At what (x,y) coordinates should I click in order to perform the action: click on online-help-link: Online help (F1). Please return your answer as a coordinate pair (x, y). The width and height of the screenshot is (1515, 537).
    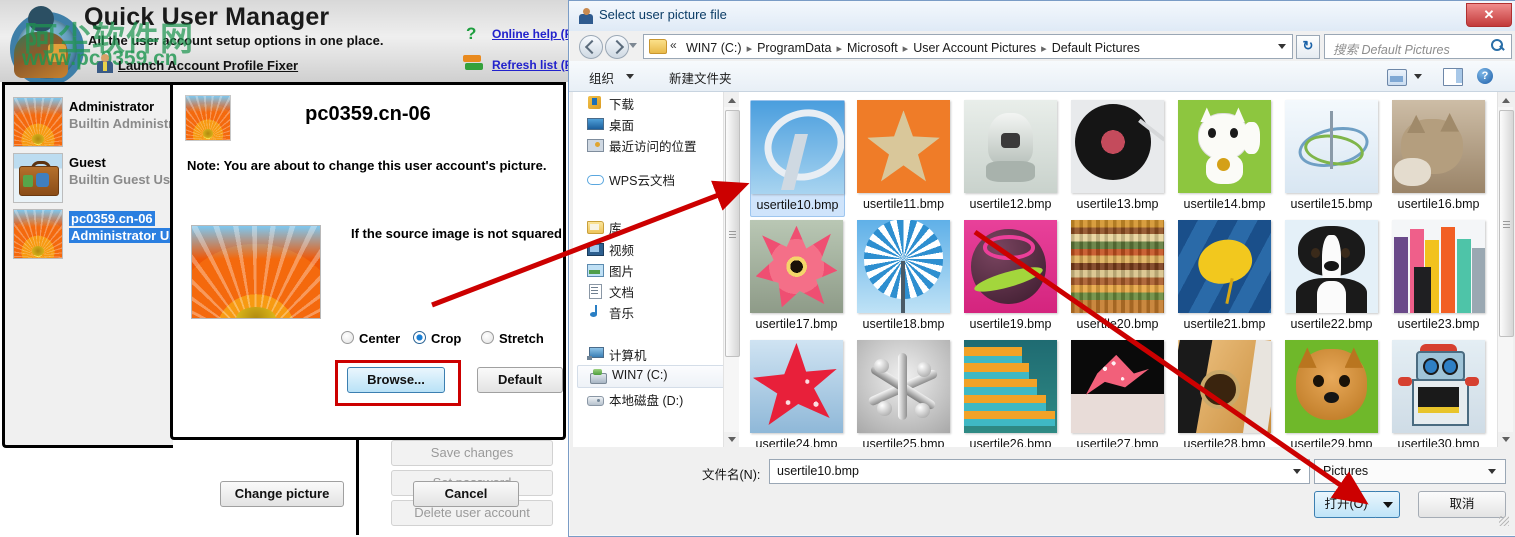
    Looking at the image, I should click on (531, 34).